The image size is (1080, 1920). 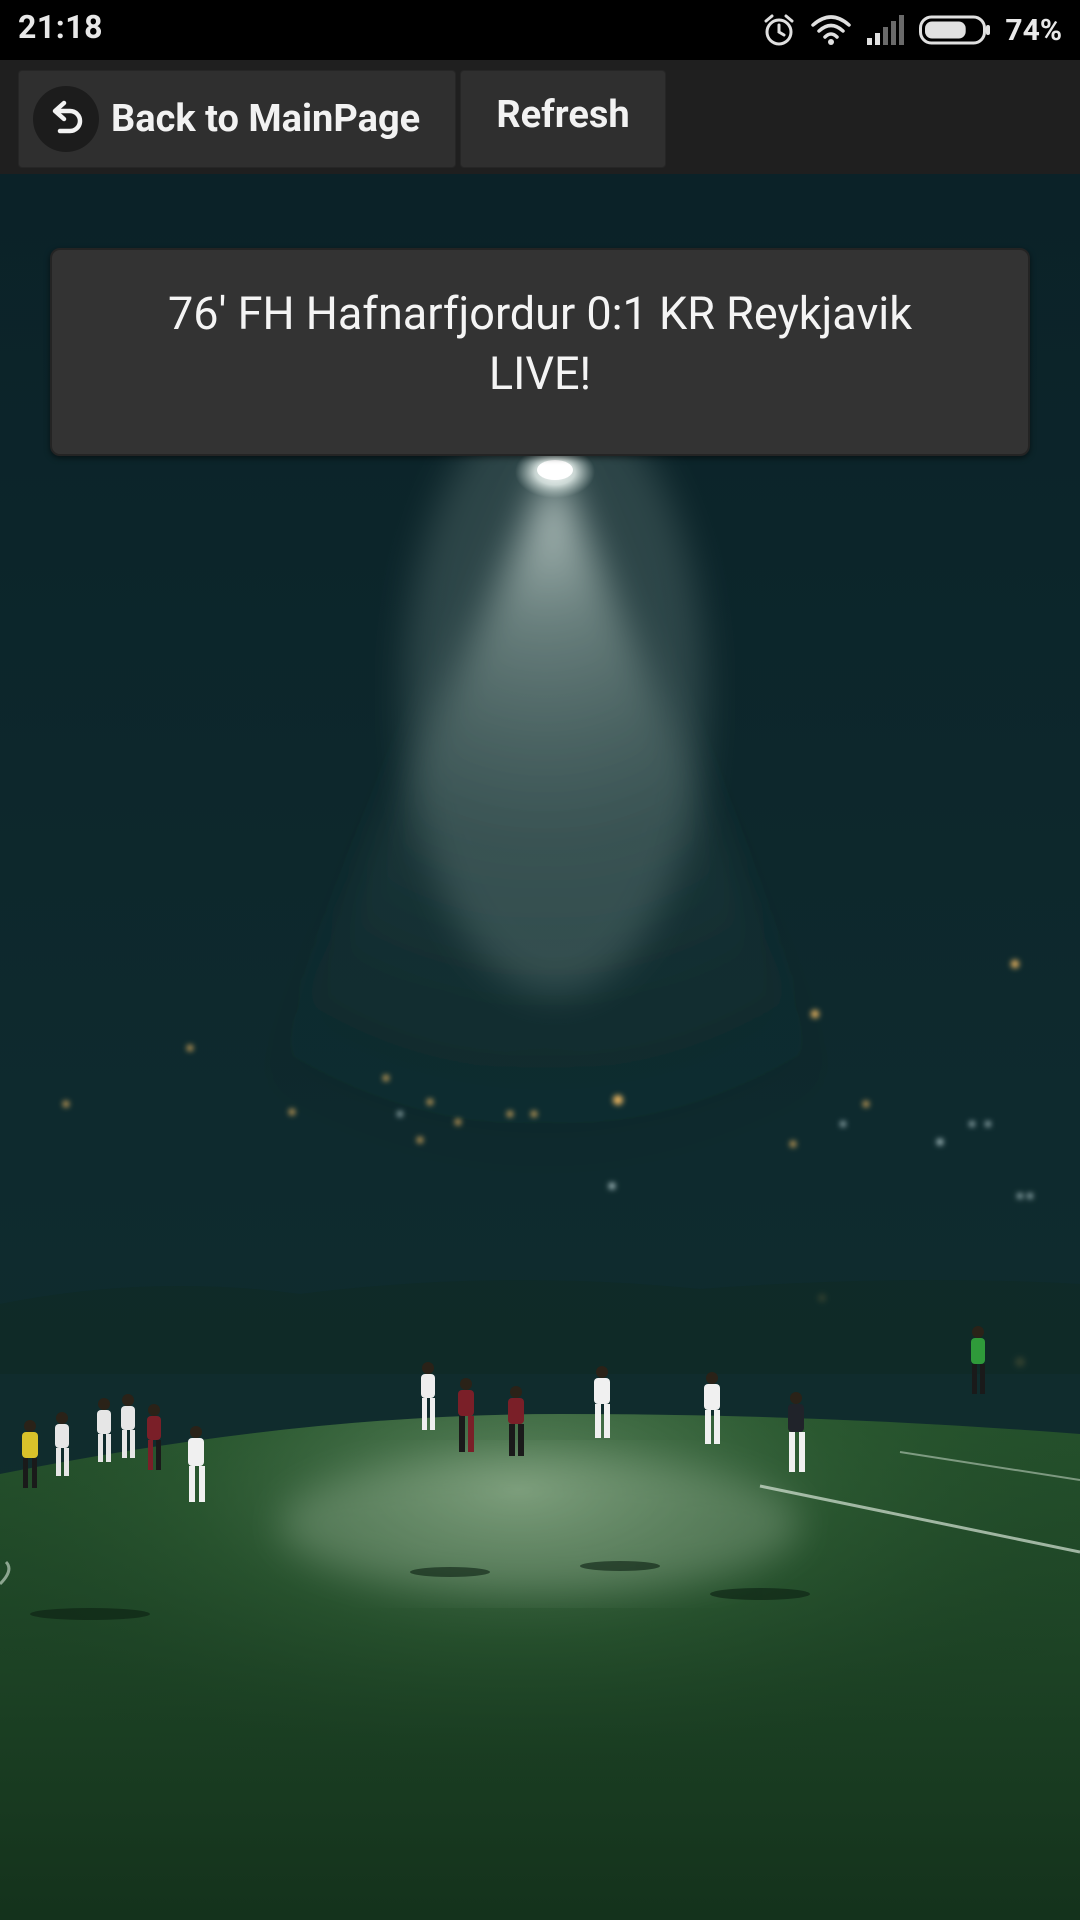 What do you see at coordinates (60, 27) in the screenshot?
I see `status-time: 21:18` at bounding box center [60, 27].